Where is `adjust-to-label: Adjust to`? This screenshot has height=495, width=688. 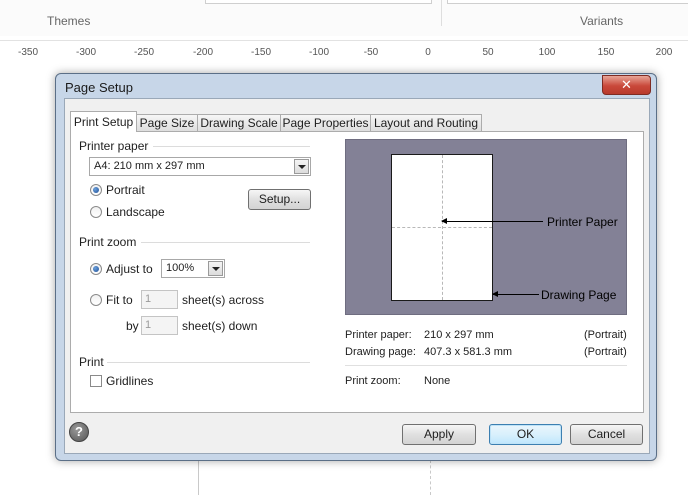 adjust-to-label: Adjust to is located at coordinates (129, 269).